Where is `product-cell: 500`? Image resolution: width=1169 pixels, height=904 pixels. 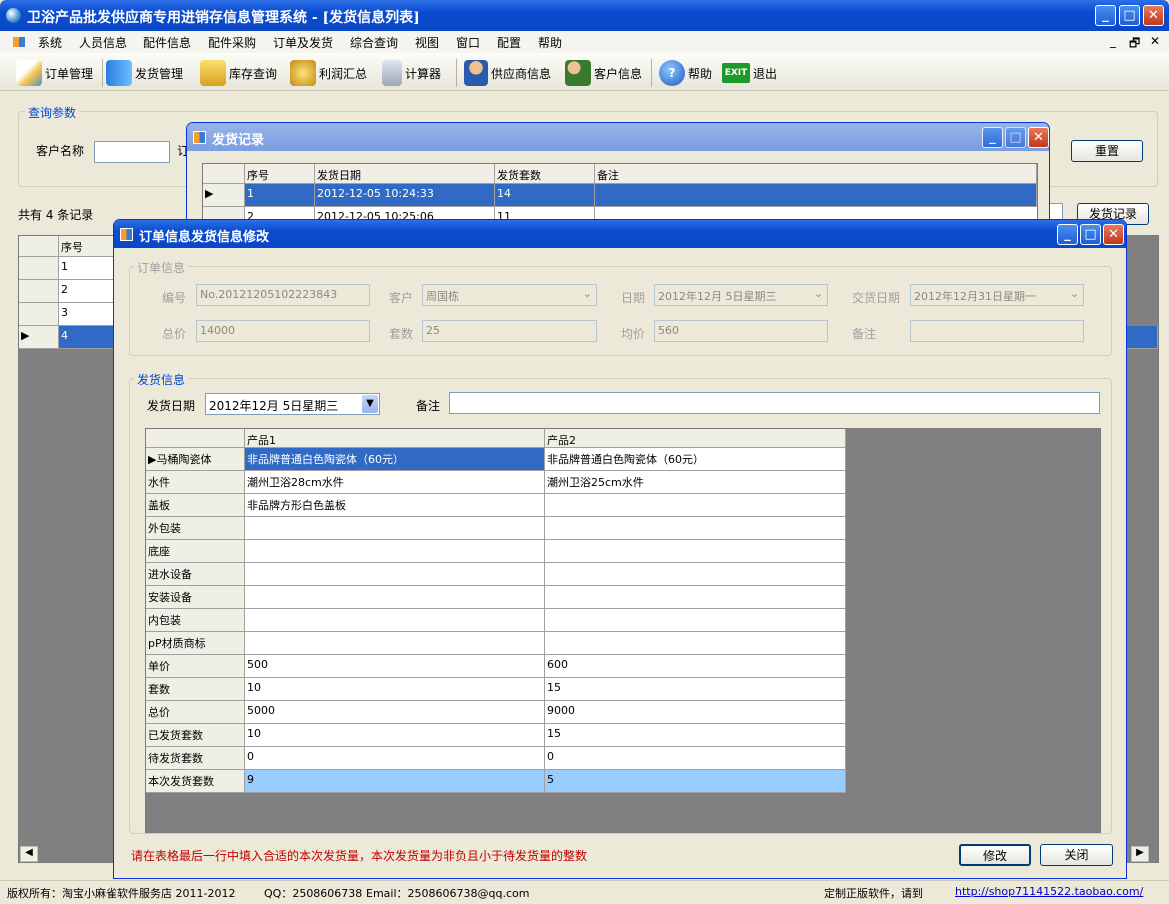
product-cell: 500 is located at coordinates (395, 666).